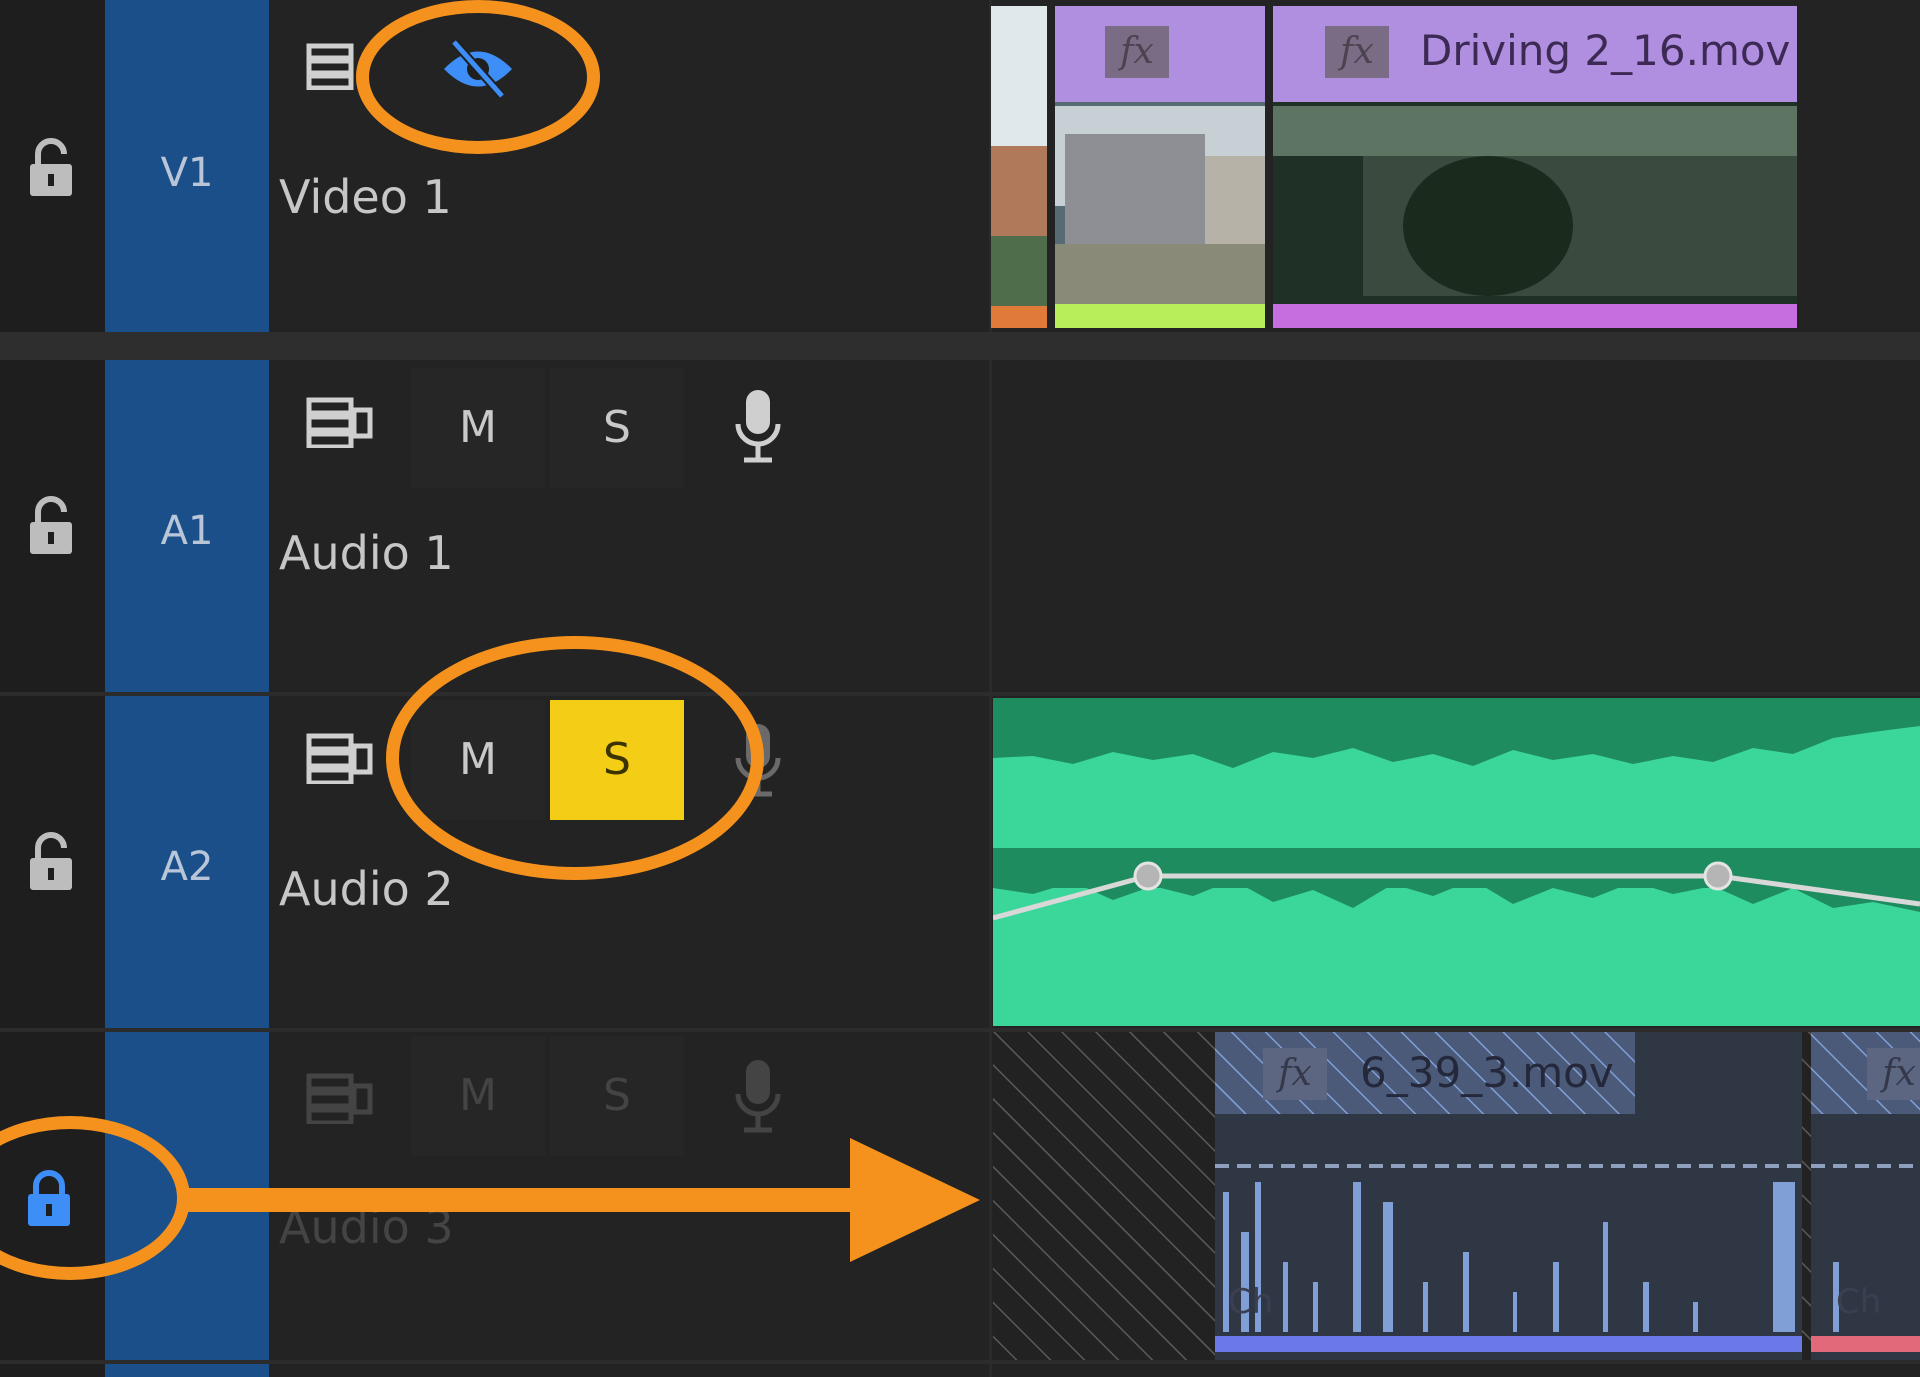  Describe the element at coordinates (365, 197) in the screenshot. I see `track-name-video-1: Video 1` at that location.